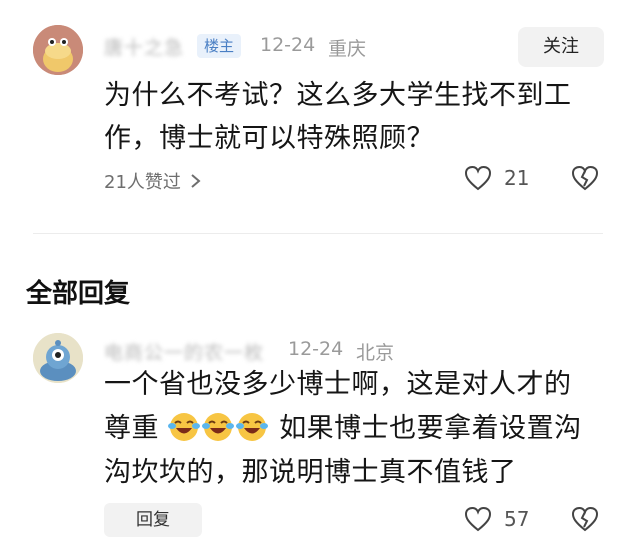 The height and width of the screenshot is (537, 636). I want to click on reply-date: 12-24, so click(316, 349).